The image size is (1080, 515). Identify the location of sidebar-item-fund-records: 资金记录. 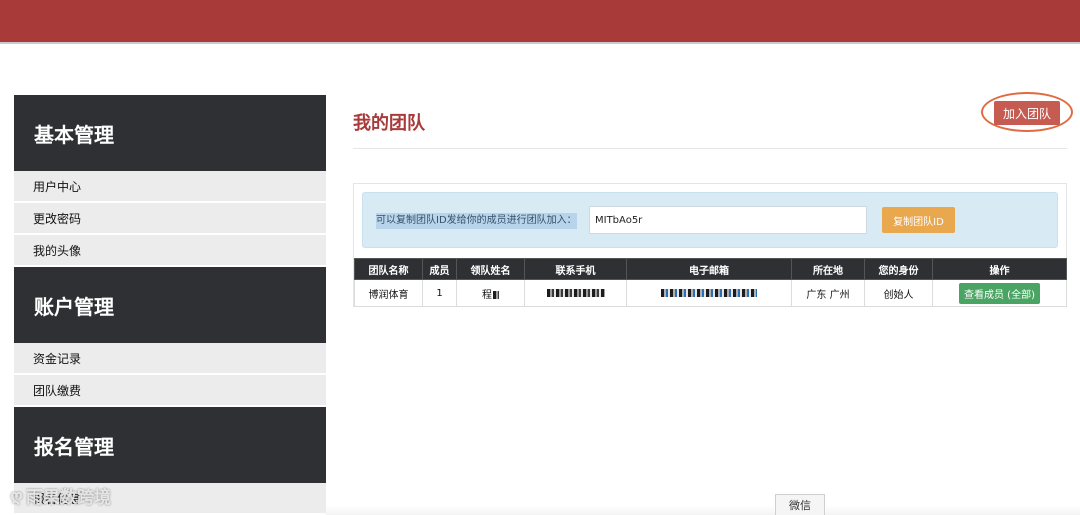
(170, 359).